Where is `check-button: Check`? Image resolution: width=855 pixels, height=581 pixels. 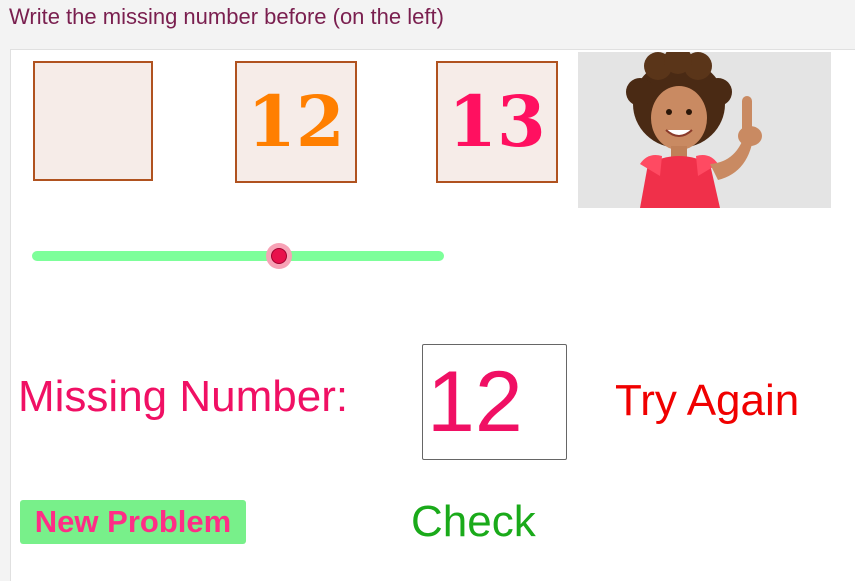 check-button: Check is located at coordinates (473, 522).